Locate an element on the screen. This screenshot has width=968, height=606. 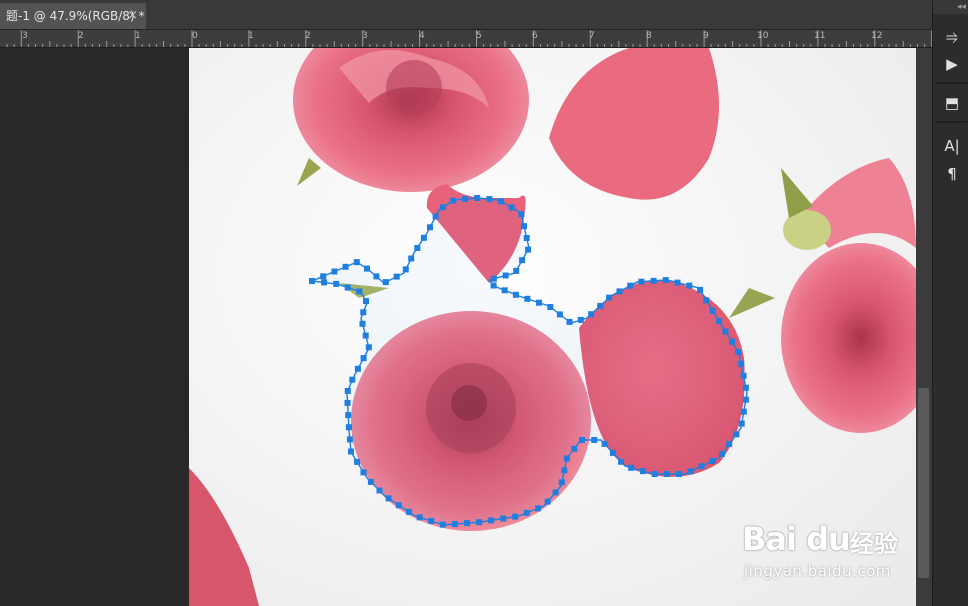
ruler-label: 5 is located at coordinates (479, 36).